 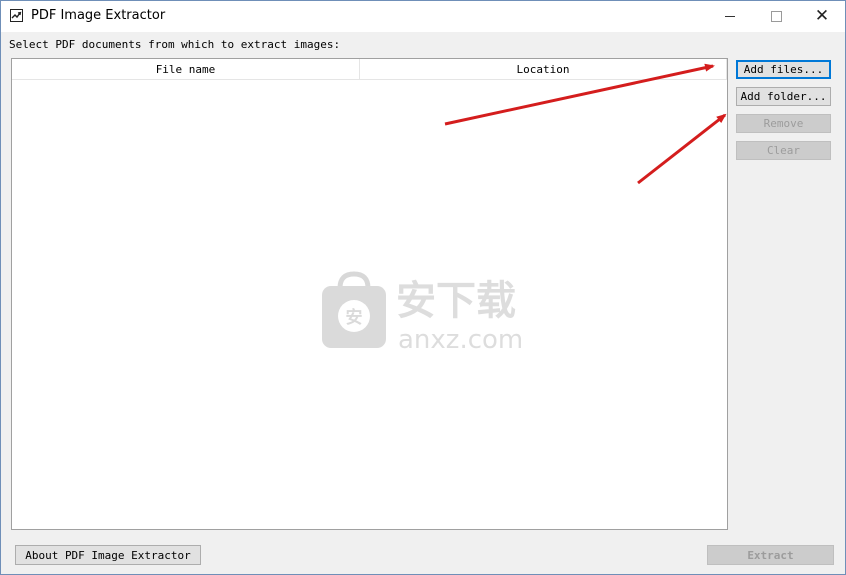 What do you see at coordinates (460, 339) in the screenshot?
I see `watermark-domain: anxz.com` at bounding box center [460, 339].